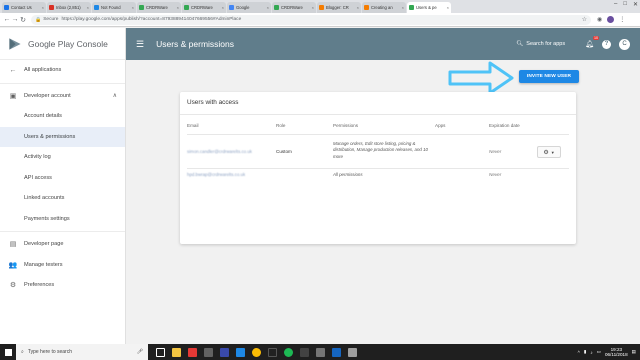 The image size is (640, 360). I want to click on taskbar-search-input: ⌕ Type here to search 🎤︎, so click(82, 352).